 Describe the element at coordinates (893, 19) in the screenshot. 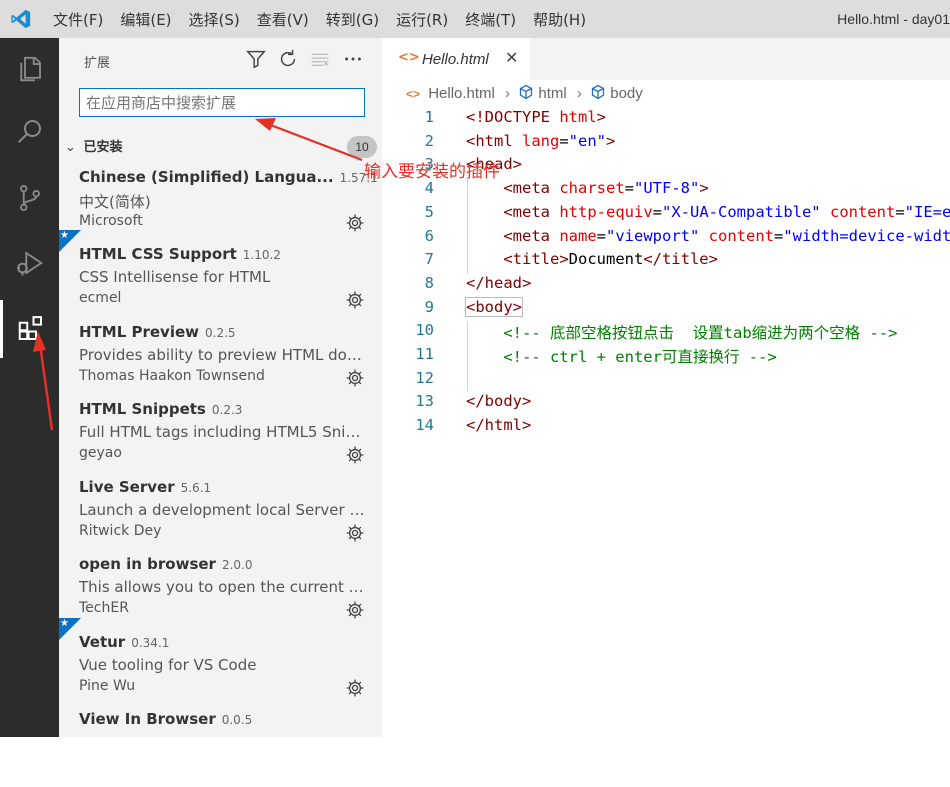

I see `window-title: Hello.html - day01` at that location.